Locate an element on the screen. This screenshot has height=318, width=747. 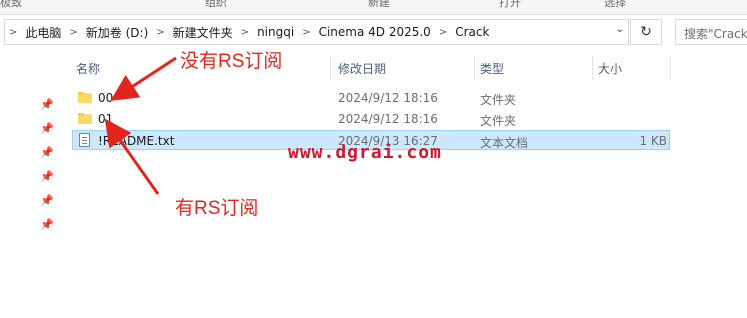
annotation-has-rs: 有RS订阅 is located at coordinates (217, 208).